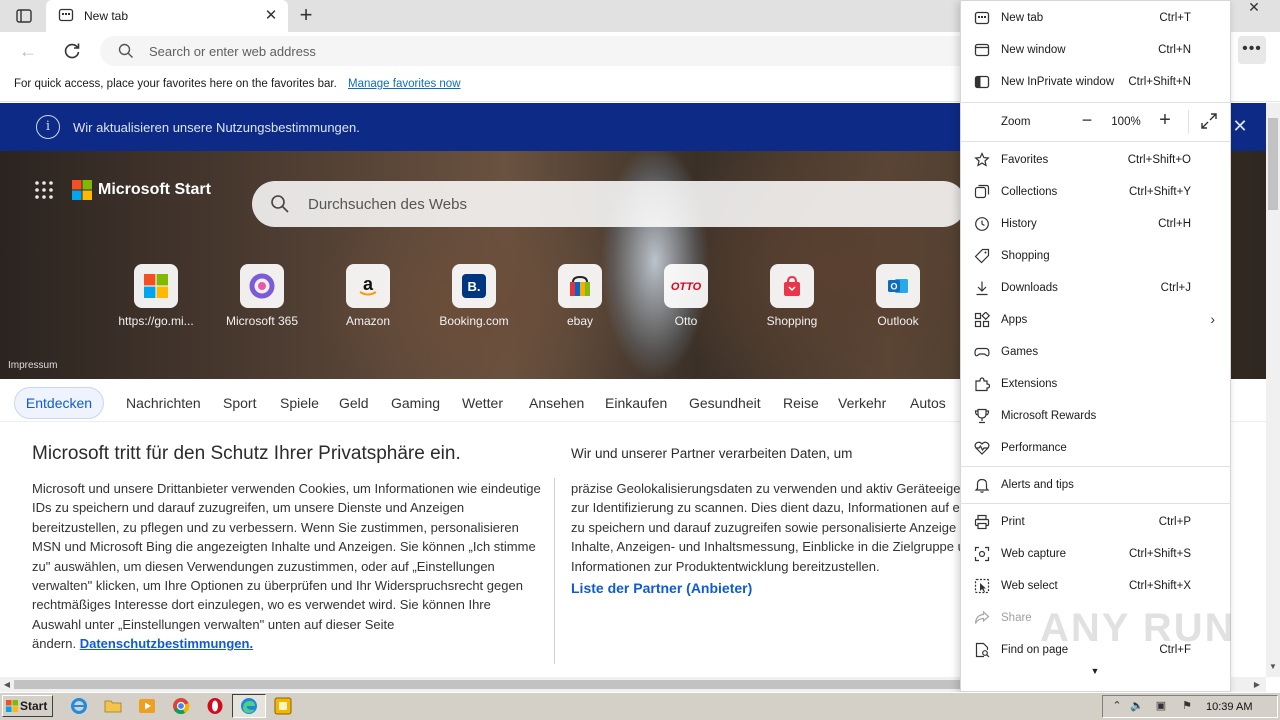 The height and width of the screenshot is (720, 1280). I want to click on watermark: ANY RUN, so click(1138, 628).